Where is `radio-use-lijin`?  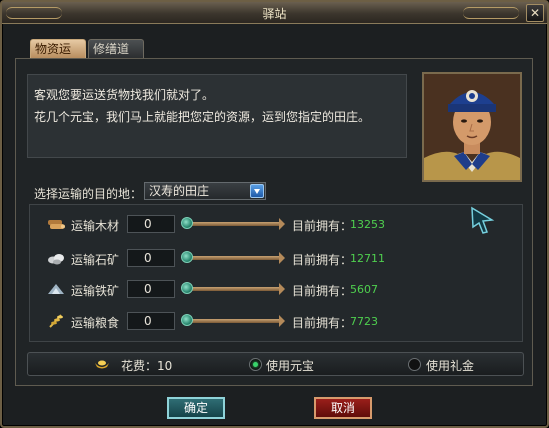 radio-use-lijin is located at coordinates (414, 364).